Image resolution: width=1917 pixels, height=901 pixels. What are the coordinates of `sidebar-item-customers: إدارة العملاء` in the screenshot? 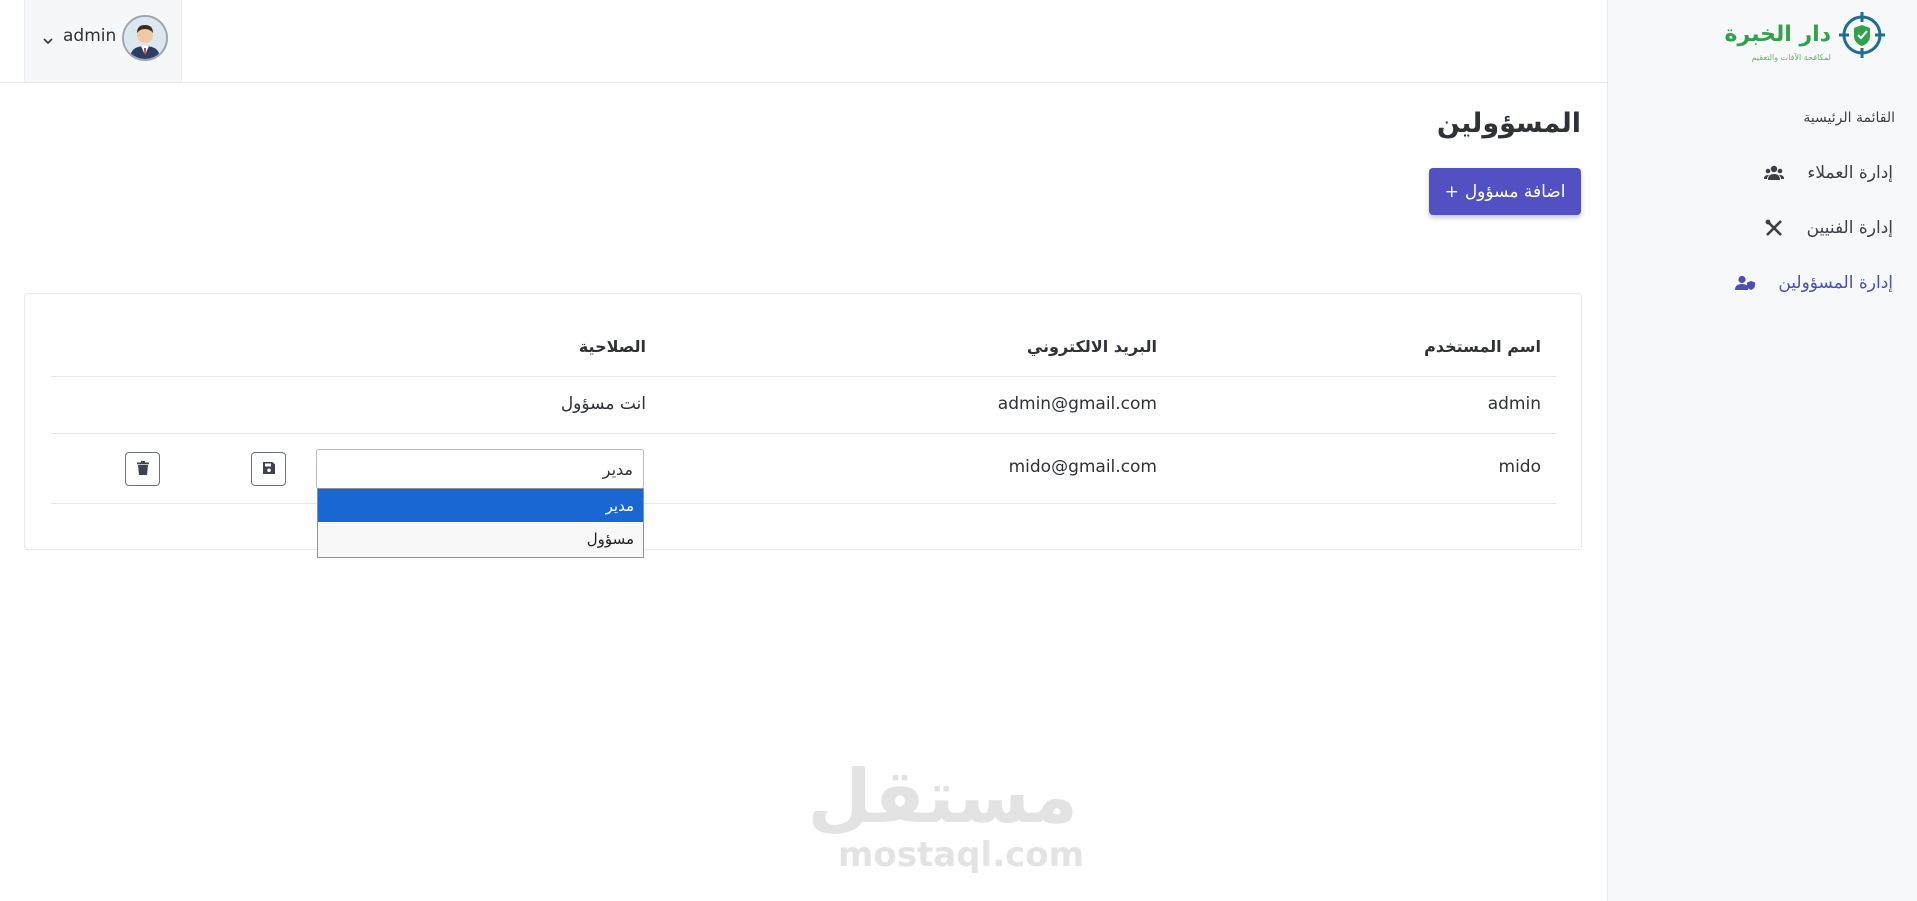 It's located at (1828, 173).